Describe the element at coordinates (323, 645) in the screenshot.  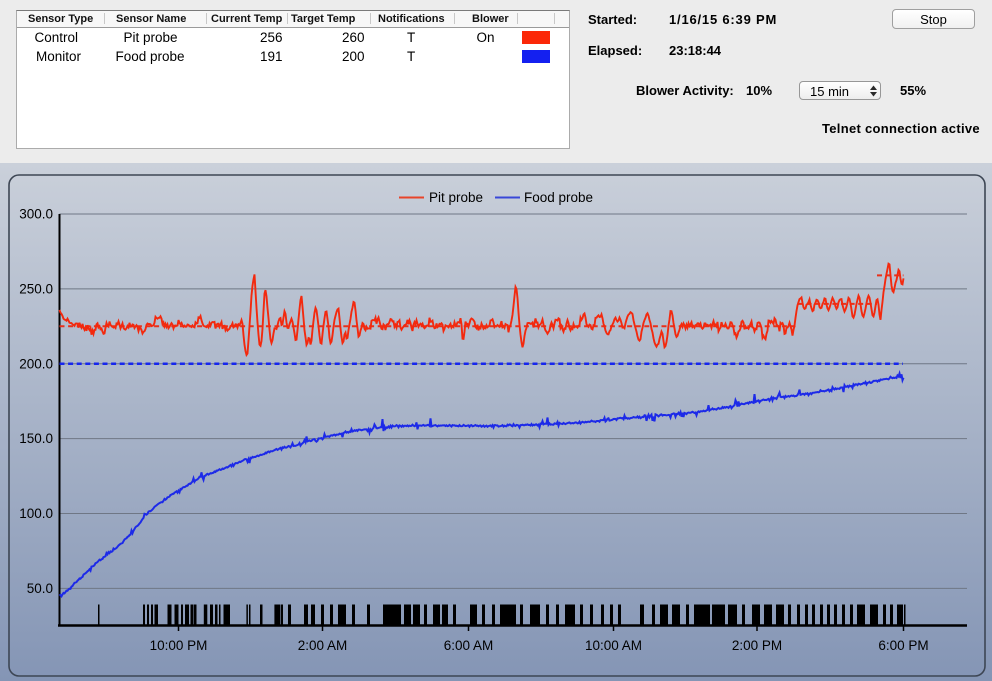
I see `svg-text: 2:00 AM` at that location.